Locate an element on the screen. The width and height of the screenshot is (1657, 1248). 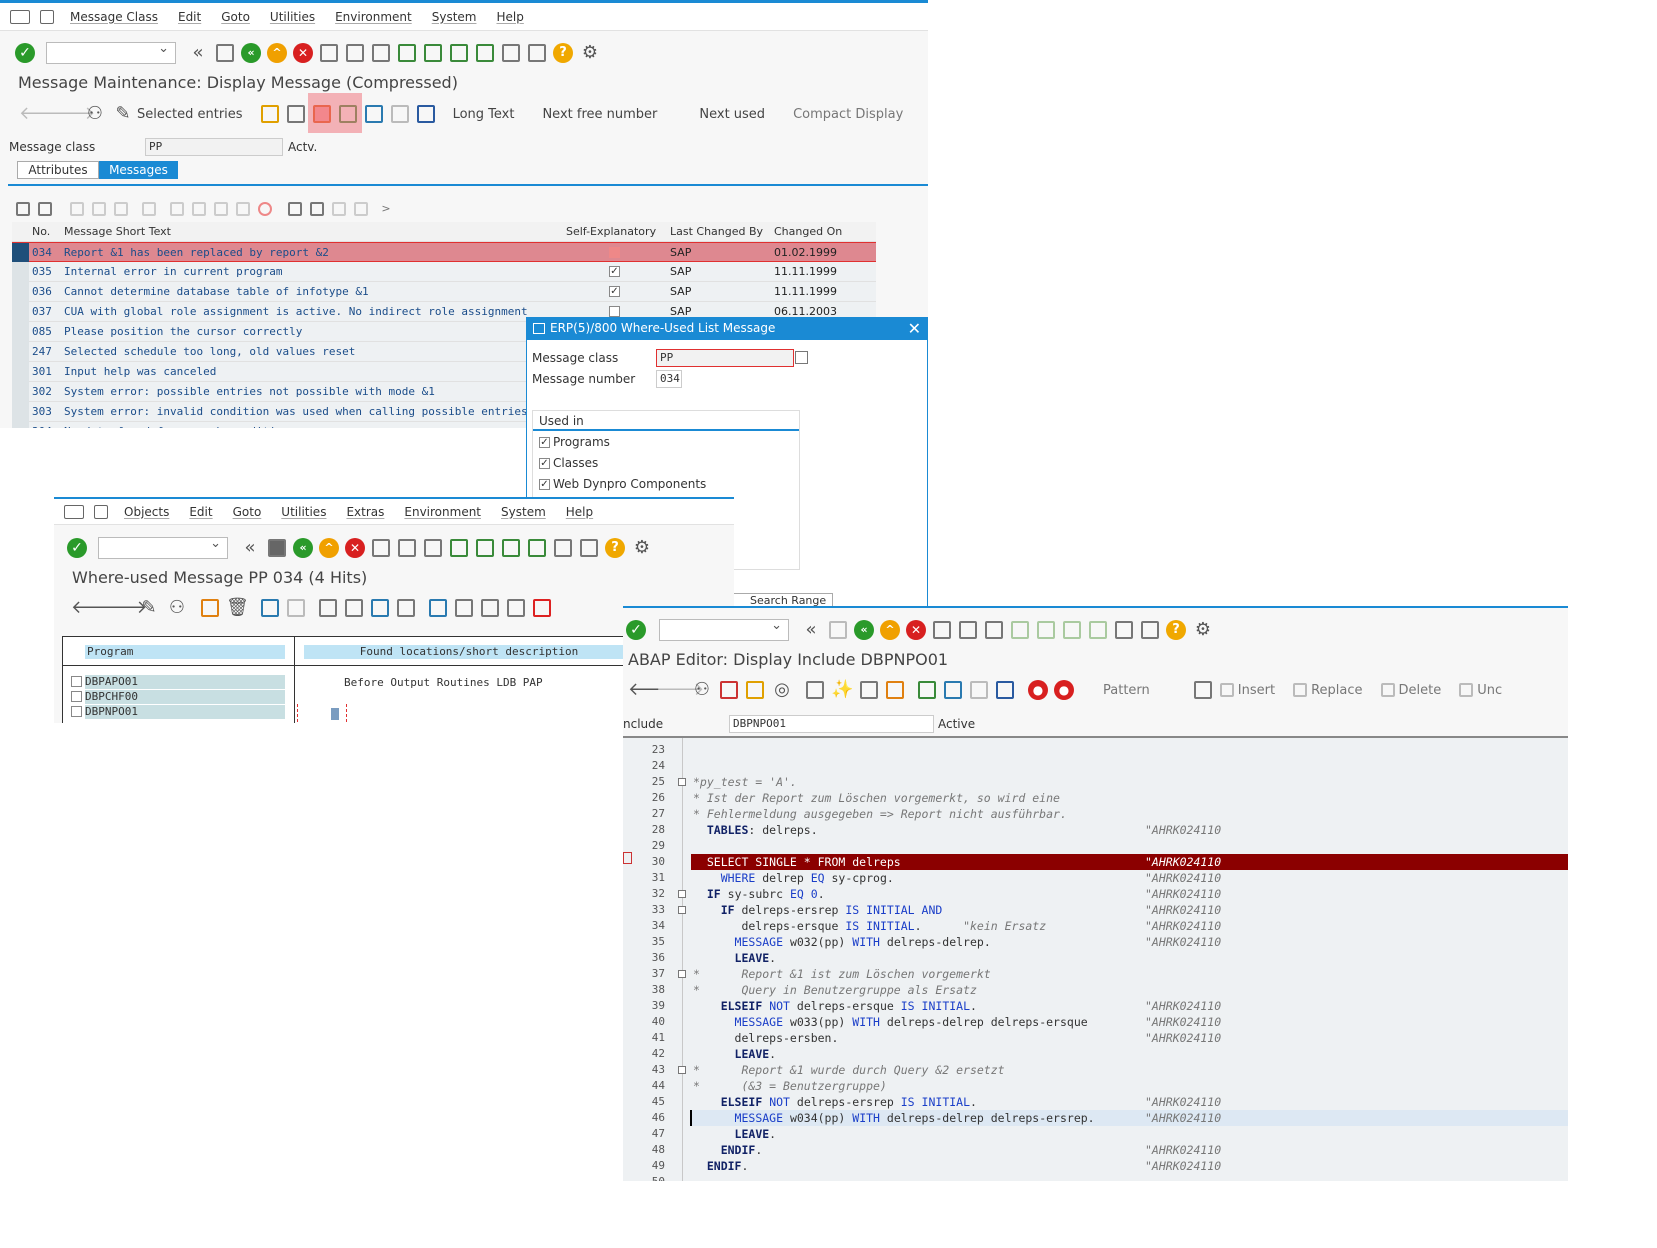
cancel-icon-2: ✕ is located at coordinates (355, 548).